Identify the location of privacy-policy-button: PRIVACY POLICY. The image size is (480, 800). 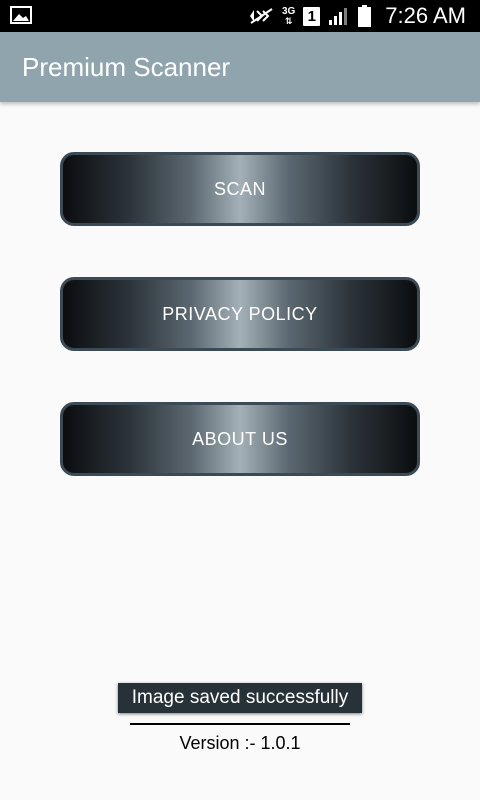
(240, 314).